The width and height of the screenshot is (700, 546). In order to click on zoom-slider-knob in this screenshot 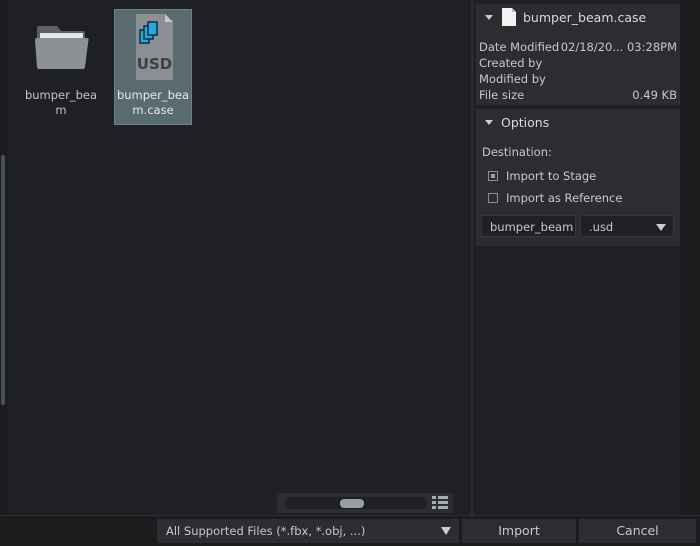, I will do `click(352, 503)`.